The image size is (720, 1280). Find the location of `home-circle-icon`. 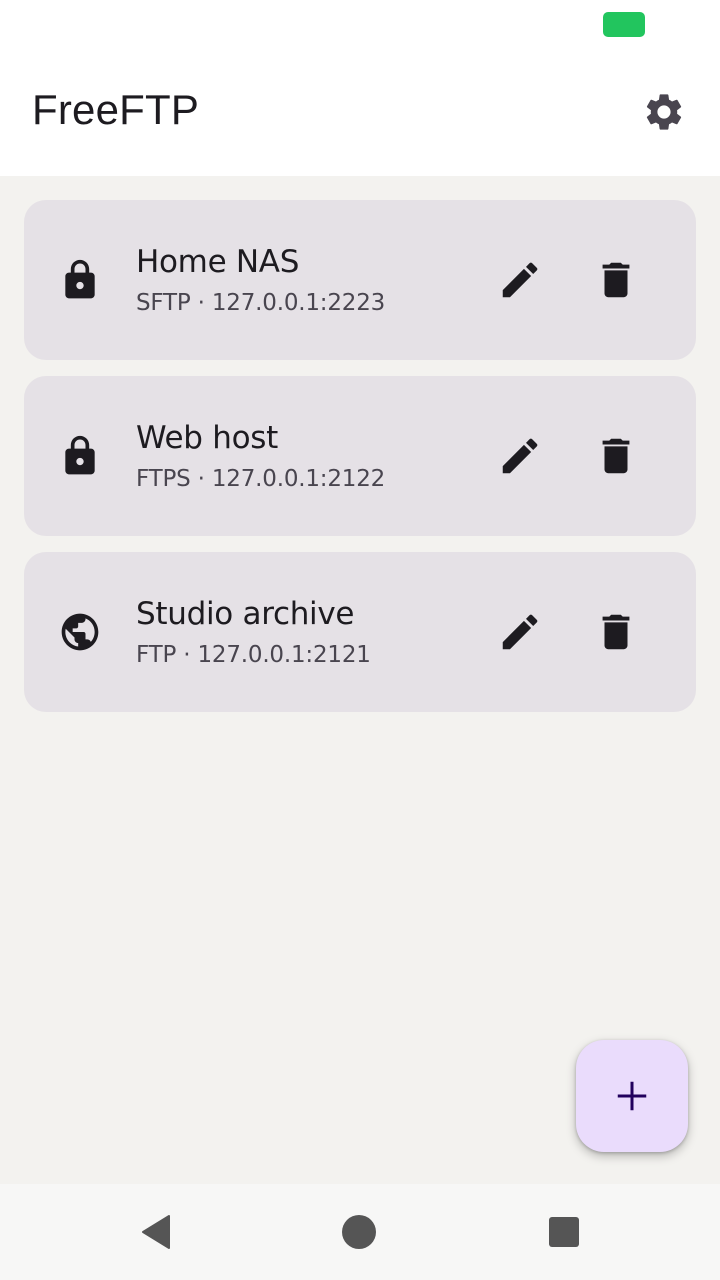

home-circle-icon is located at coordinates (359, 1232).